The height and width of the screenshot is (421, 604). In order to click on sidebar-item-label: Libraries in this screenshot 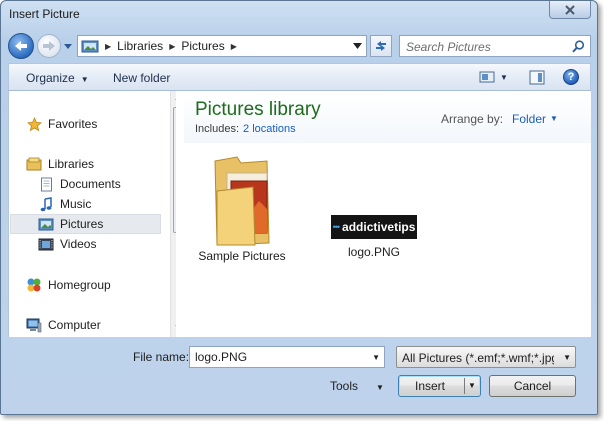, I will do `click(71, 164)`.